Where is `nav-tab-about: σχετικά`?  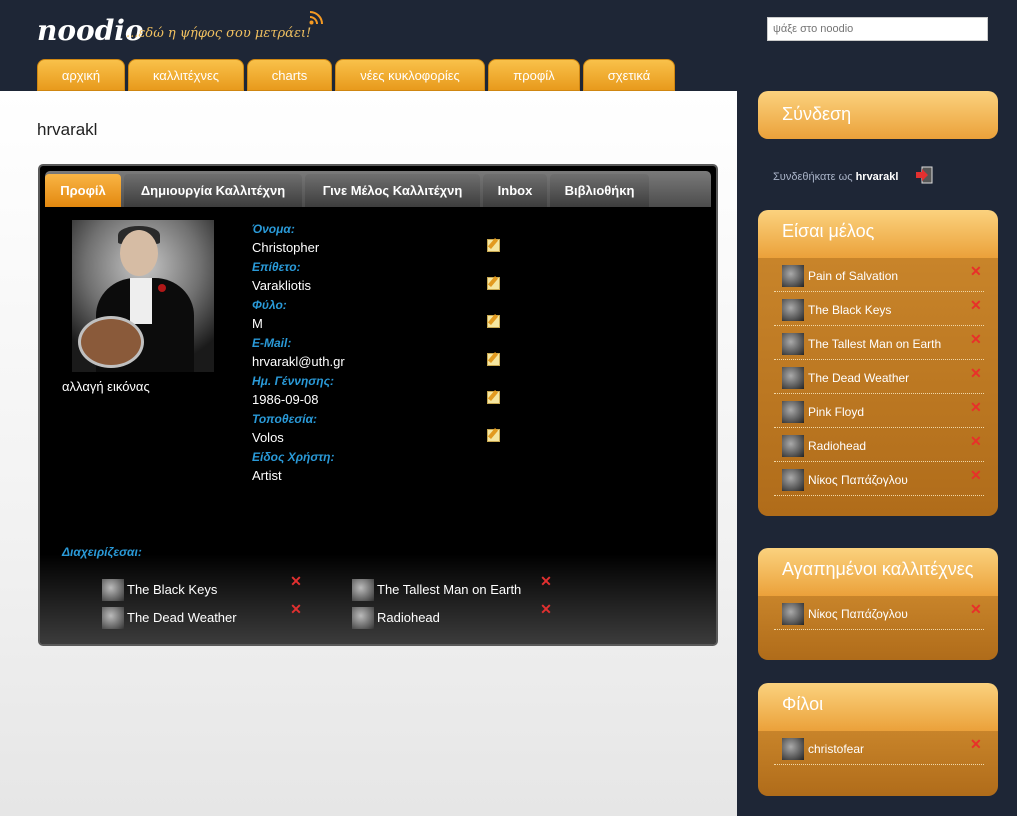 nav-tab-about: σχετικά is located at coordinates (629, 75).